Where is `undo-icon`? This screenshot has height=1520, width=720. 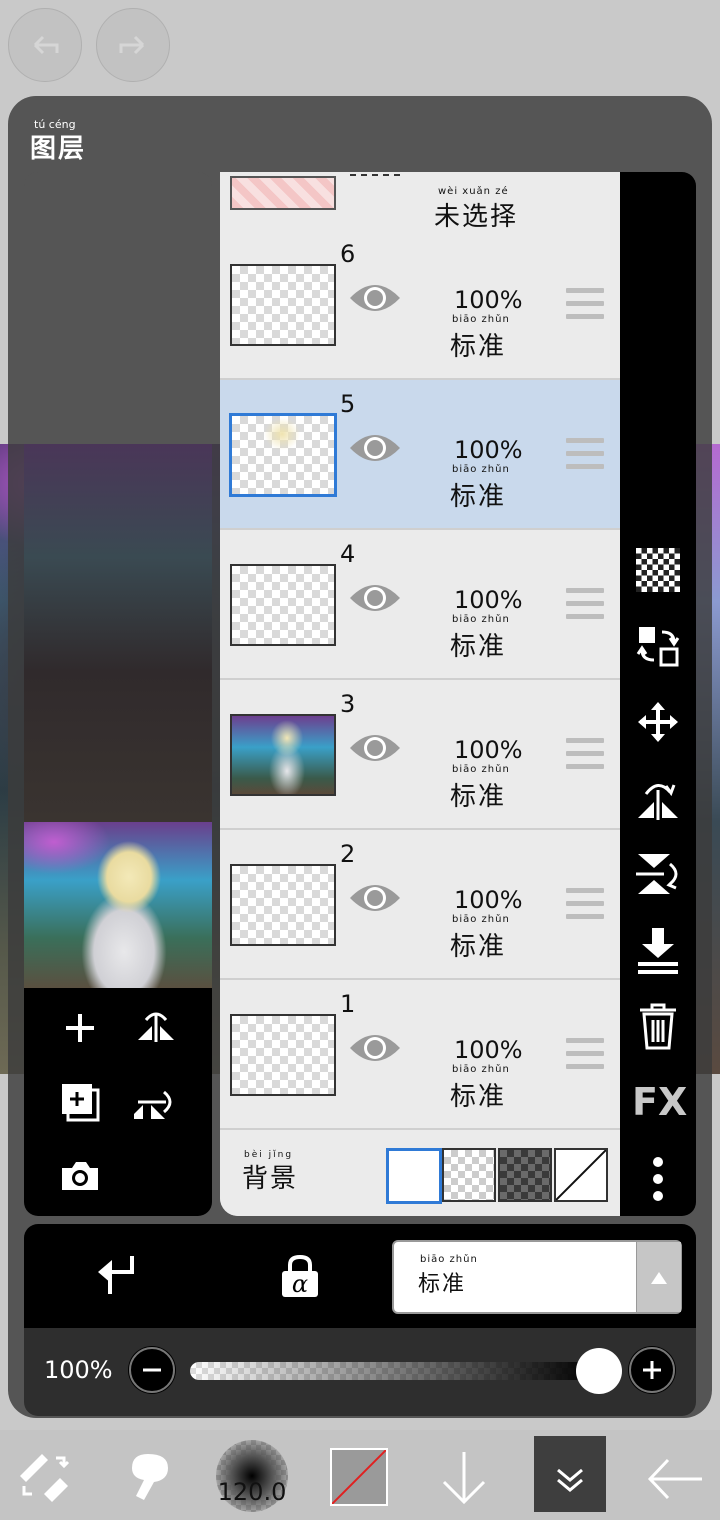 undo-icon is located at coordinates (46, 45).